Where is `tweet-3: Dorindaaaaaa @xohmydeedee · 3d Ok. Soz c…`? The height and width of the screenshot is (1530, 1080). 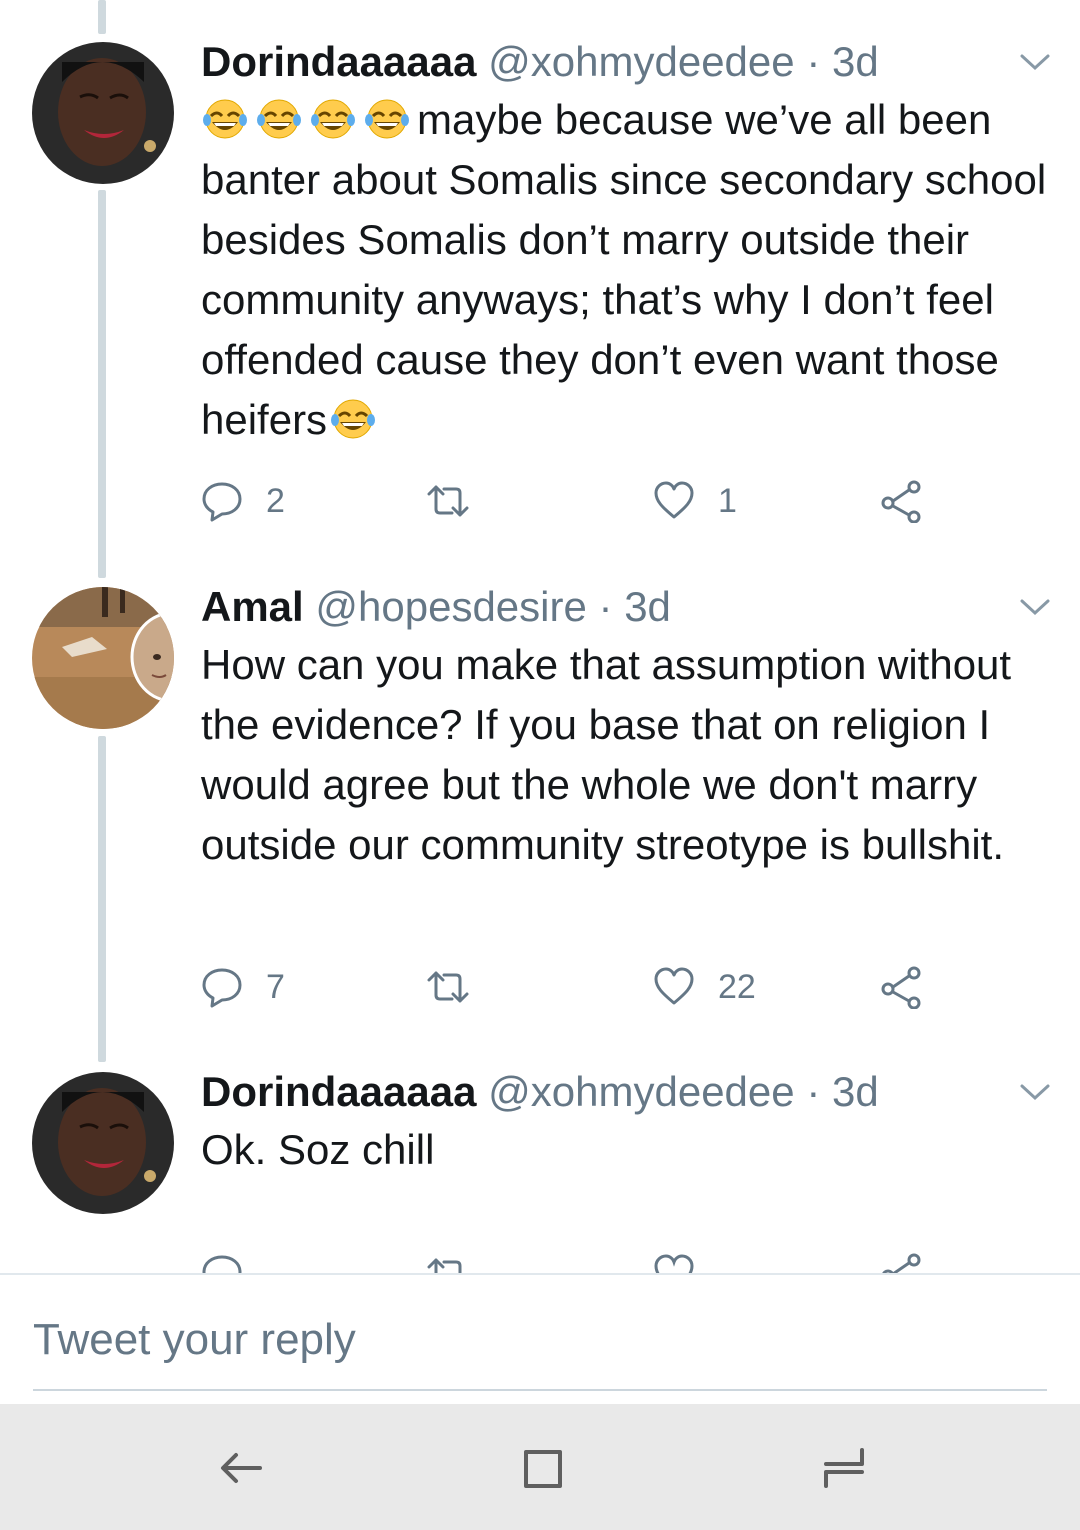
tweet-3: Dorindaaaaaa @xohmydeedee · 3d Ok. Soz c… is located at coordinates (540, 1169).